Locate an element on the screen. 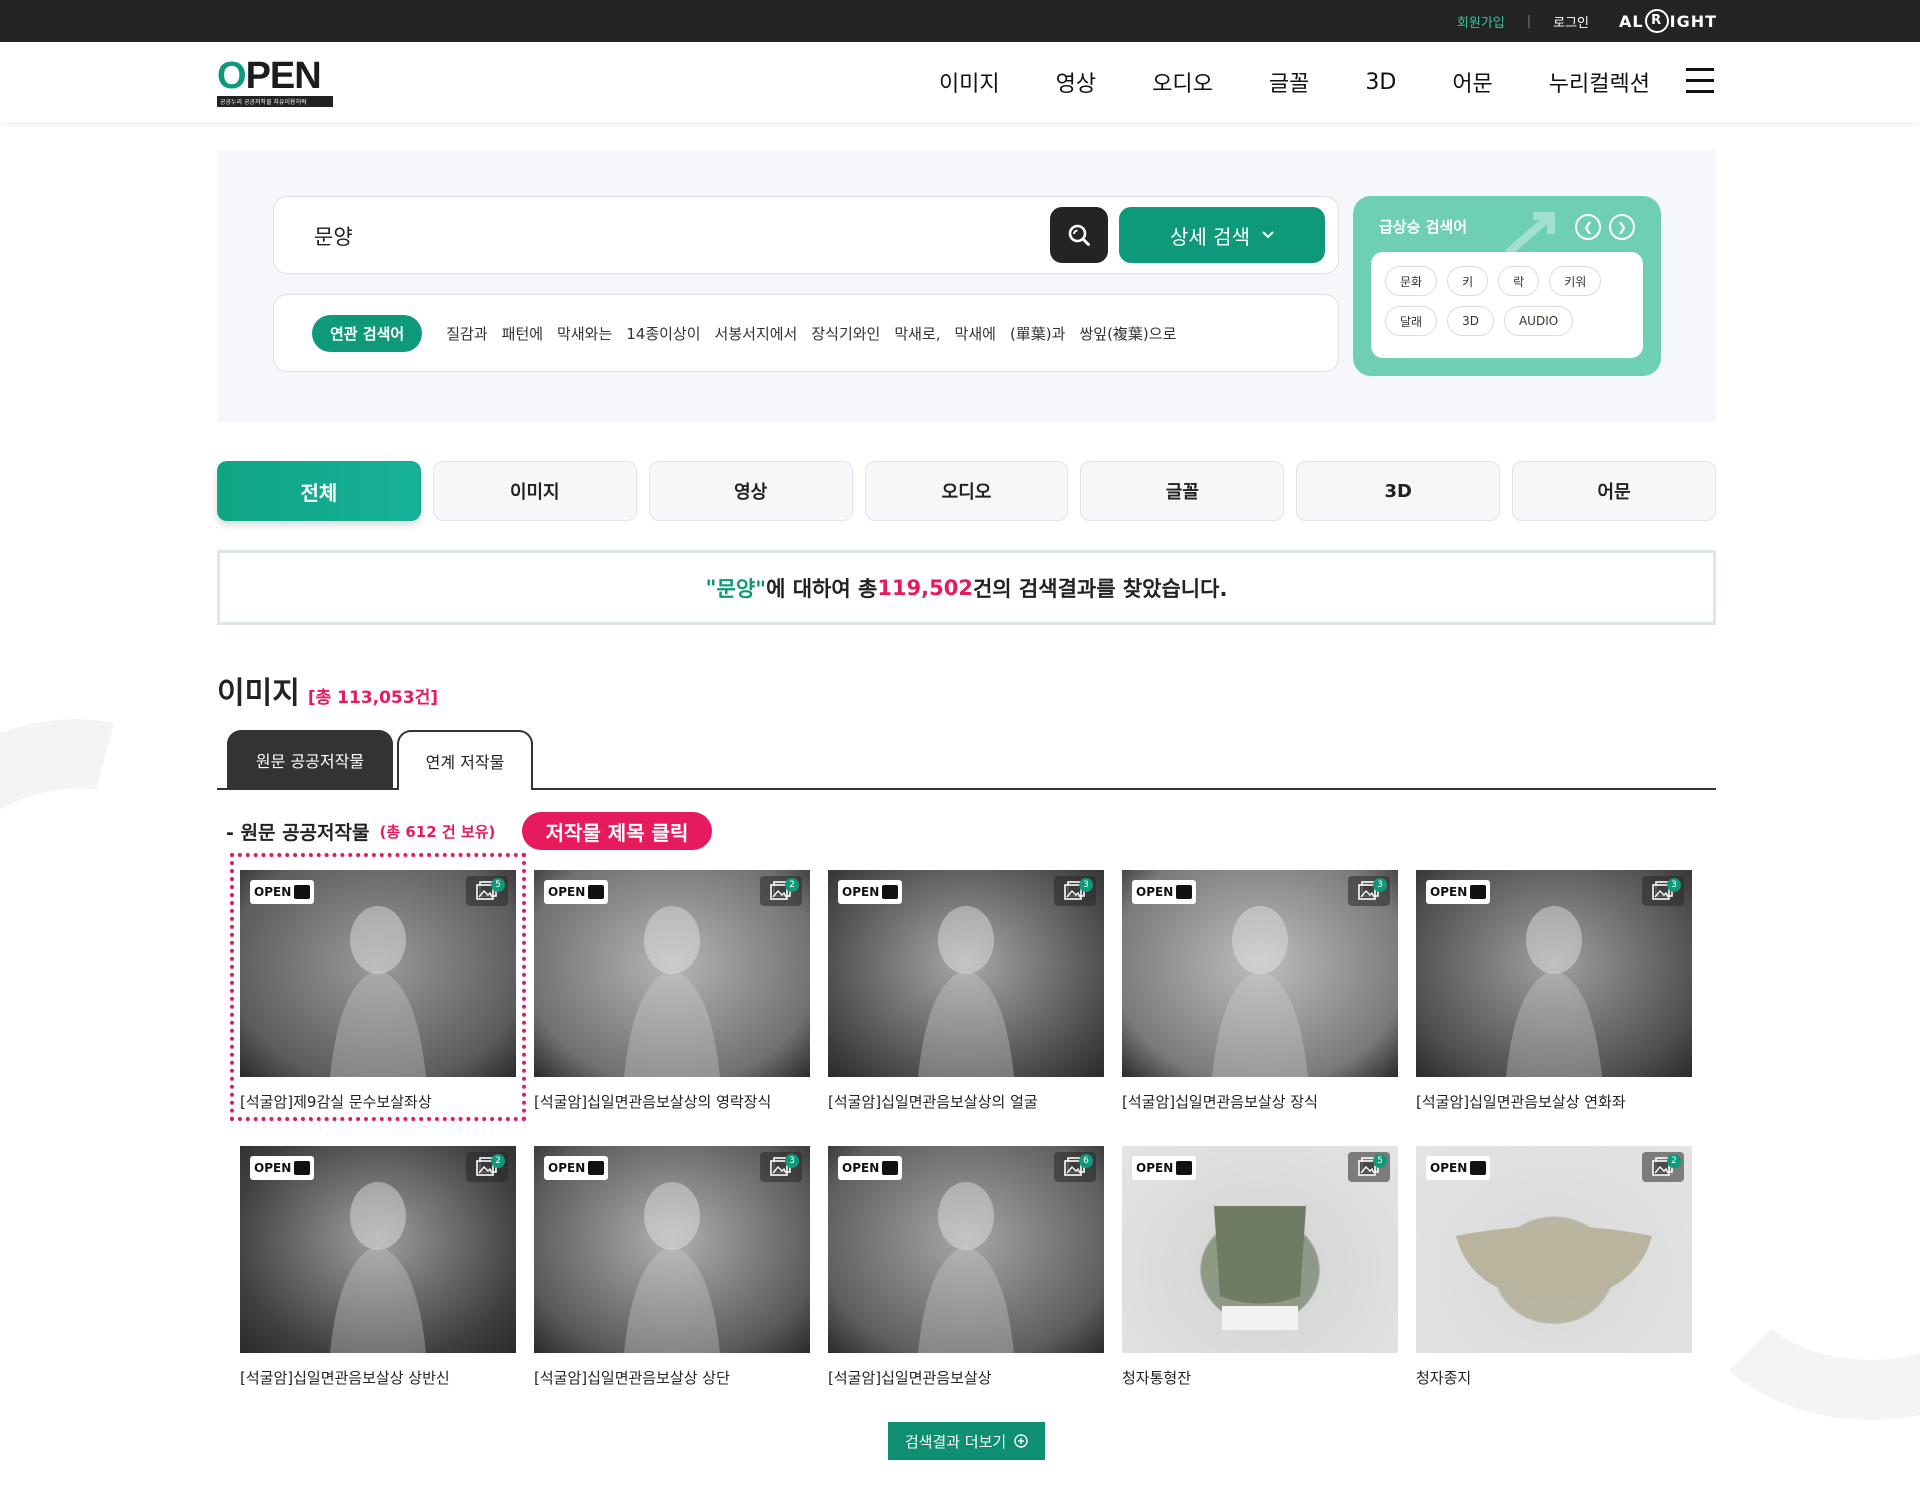 Image resolution: width=1920 pixels, height=1498 pixels. result-caption: 청자종지 is located at coordinates (1554, 1377).